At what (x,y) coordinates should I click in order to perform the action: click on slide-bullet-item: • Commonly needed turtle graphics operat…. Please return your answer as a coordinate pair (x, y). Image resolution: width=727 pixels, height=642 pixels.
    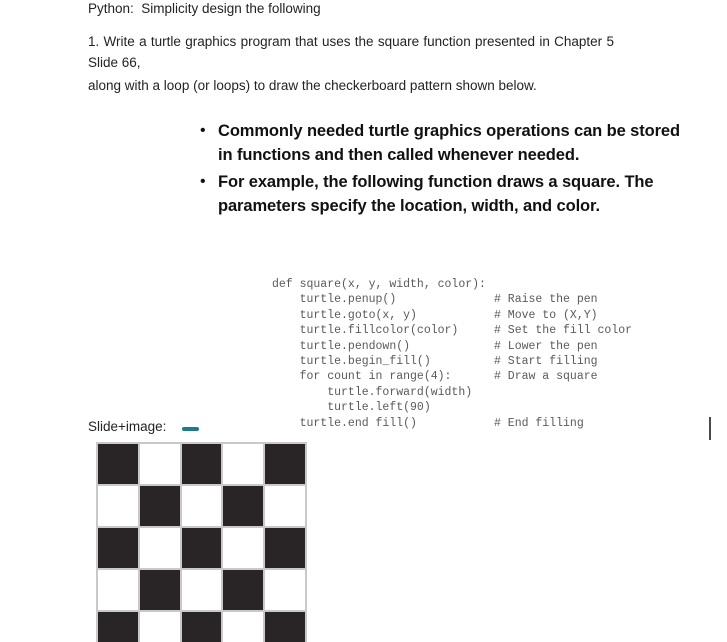
    Looking at the image, I should click on (441, 143).